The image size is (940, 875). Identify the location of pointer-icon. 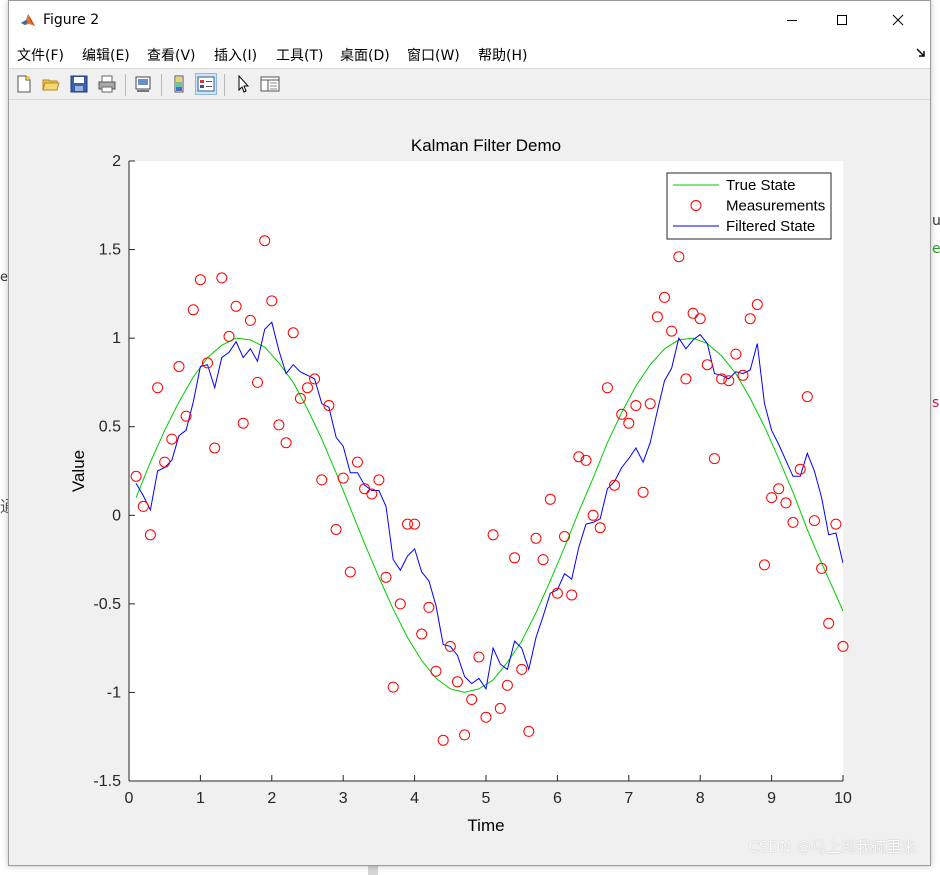
(244, 84).